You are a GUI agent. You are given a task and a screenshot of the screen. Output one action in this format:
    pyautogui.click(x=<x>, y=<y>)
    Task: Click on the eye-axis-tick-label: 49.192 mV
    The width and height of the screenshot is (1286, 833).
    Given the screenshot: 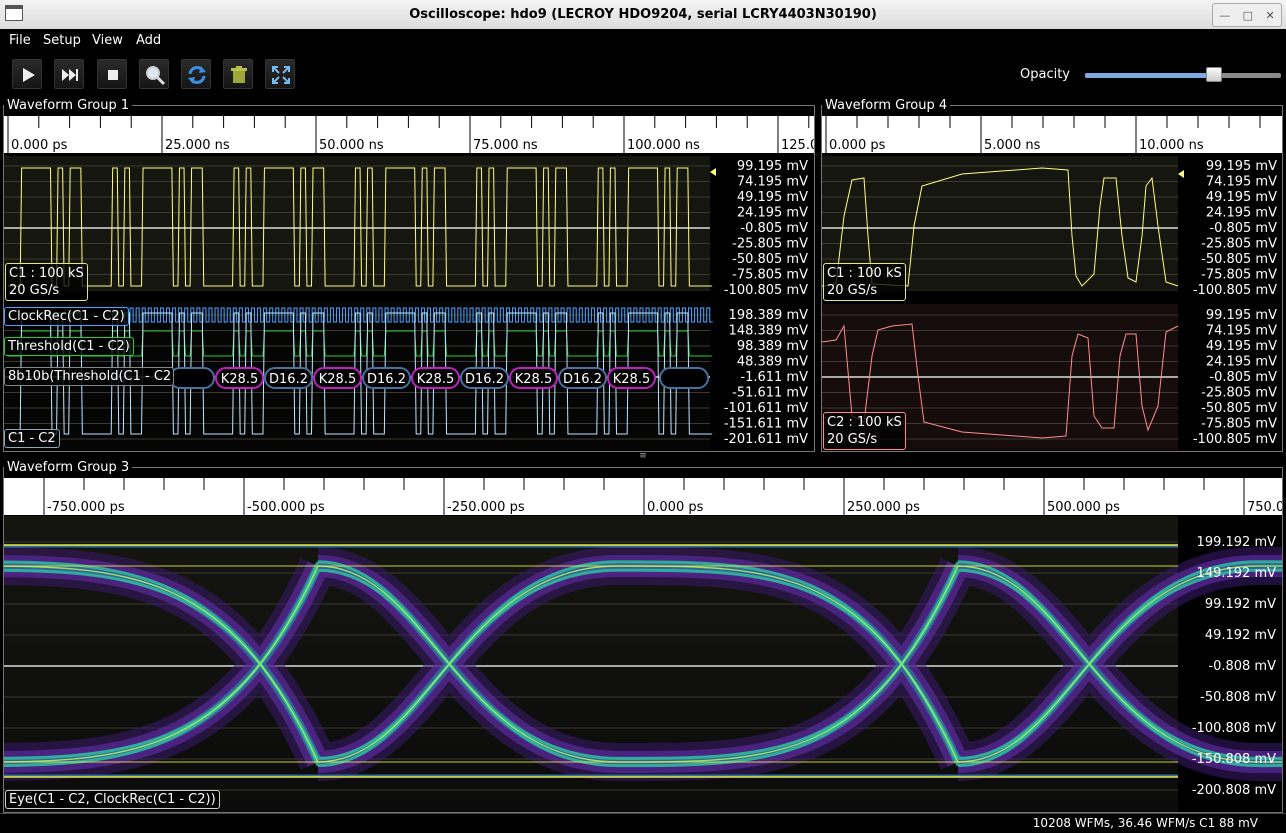 What is the action you would take?
    pyautogui.click(x=1240, y=635)
    